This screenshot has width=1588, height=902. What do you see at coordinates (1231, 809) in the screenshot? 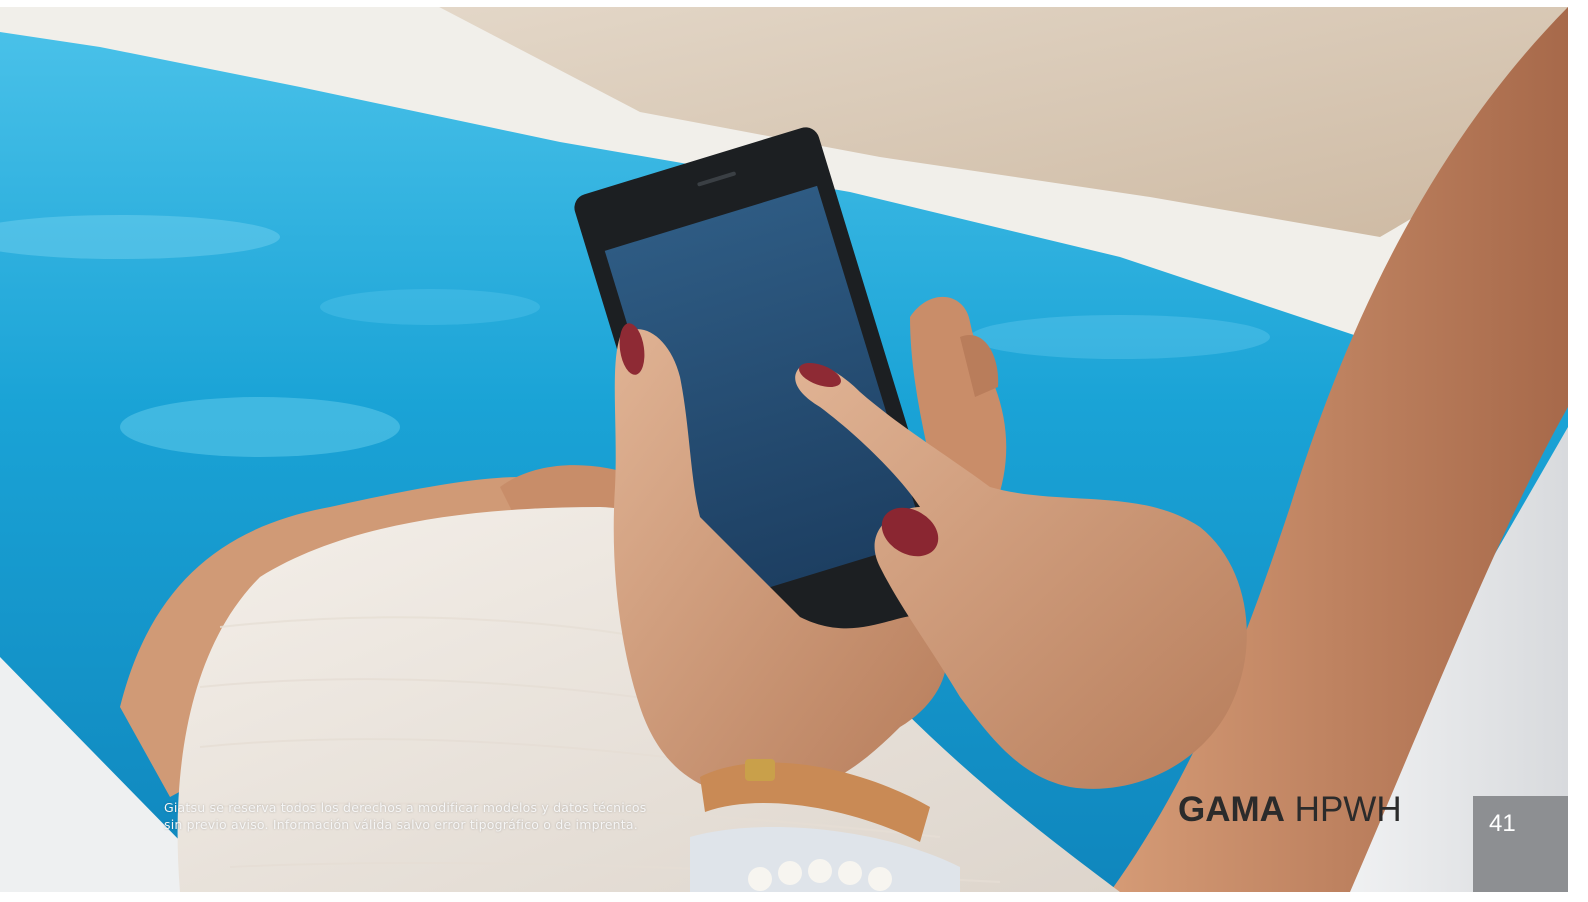
I see `series-title-bold: GAMA` at bounding box center [1231, 809].